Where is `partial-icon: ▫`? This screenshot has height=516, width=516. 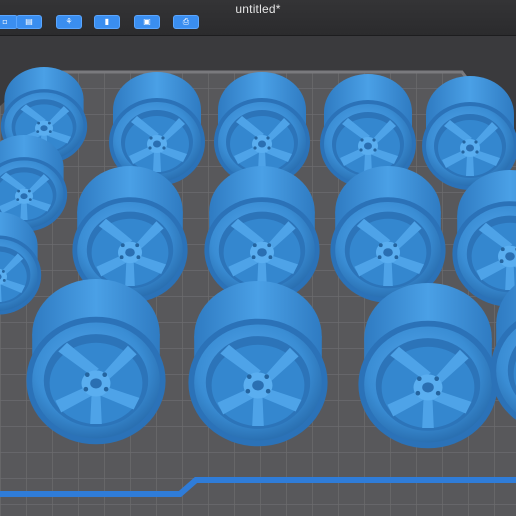 partial-icon: ▫ is located at coordinates (5, 21).